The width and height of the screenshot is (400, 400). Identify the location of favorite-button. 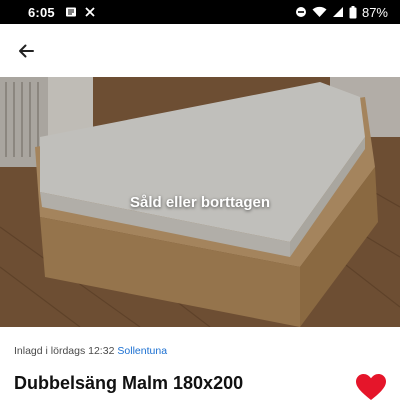
(371, 386).